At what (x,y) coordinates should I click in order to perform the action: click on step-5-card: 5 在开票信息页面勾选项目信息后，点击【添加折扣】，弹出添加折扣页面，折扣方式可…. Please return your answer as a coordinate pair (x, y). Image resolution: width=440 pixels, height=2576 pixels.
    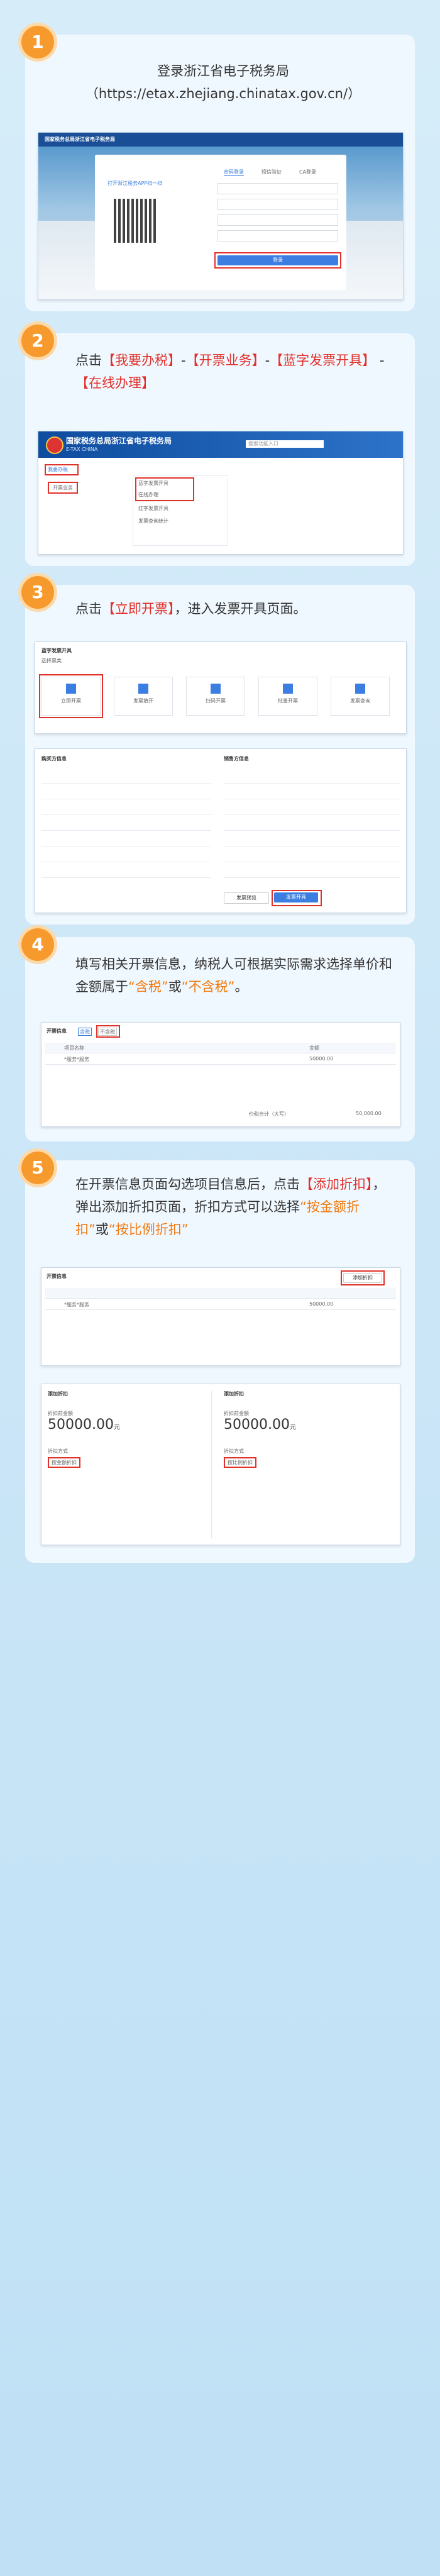
    Looking at the image, I should click on (218, 1357).